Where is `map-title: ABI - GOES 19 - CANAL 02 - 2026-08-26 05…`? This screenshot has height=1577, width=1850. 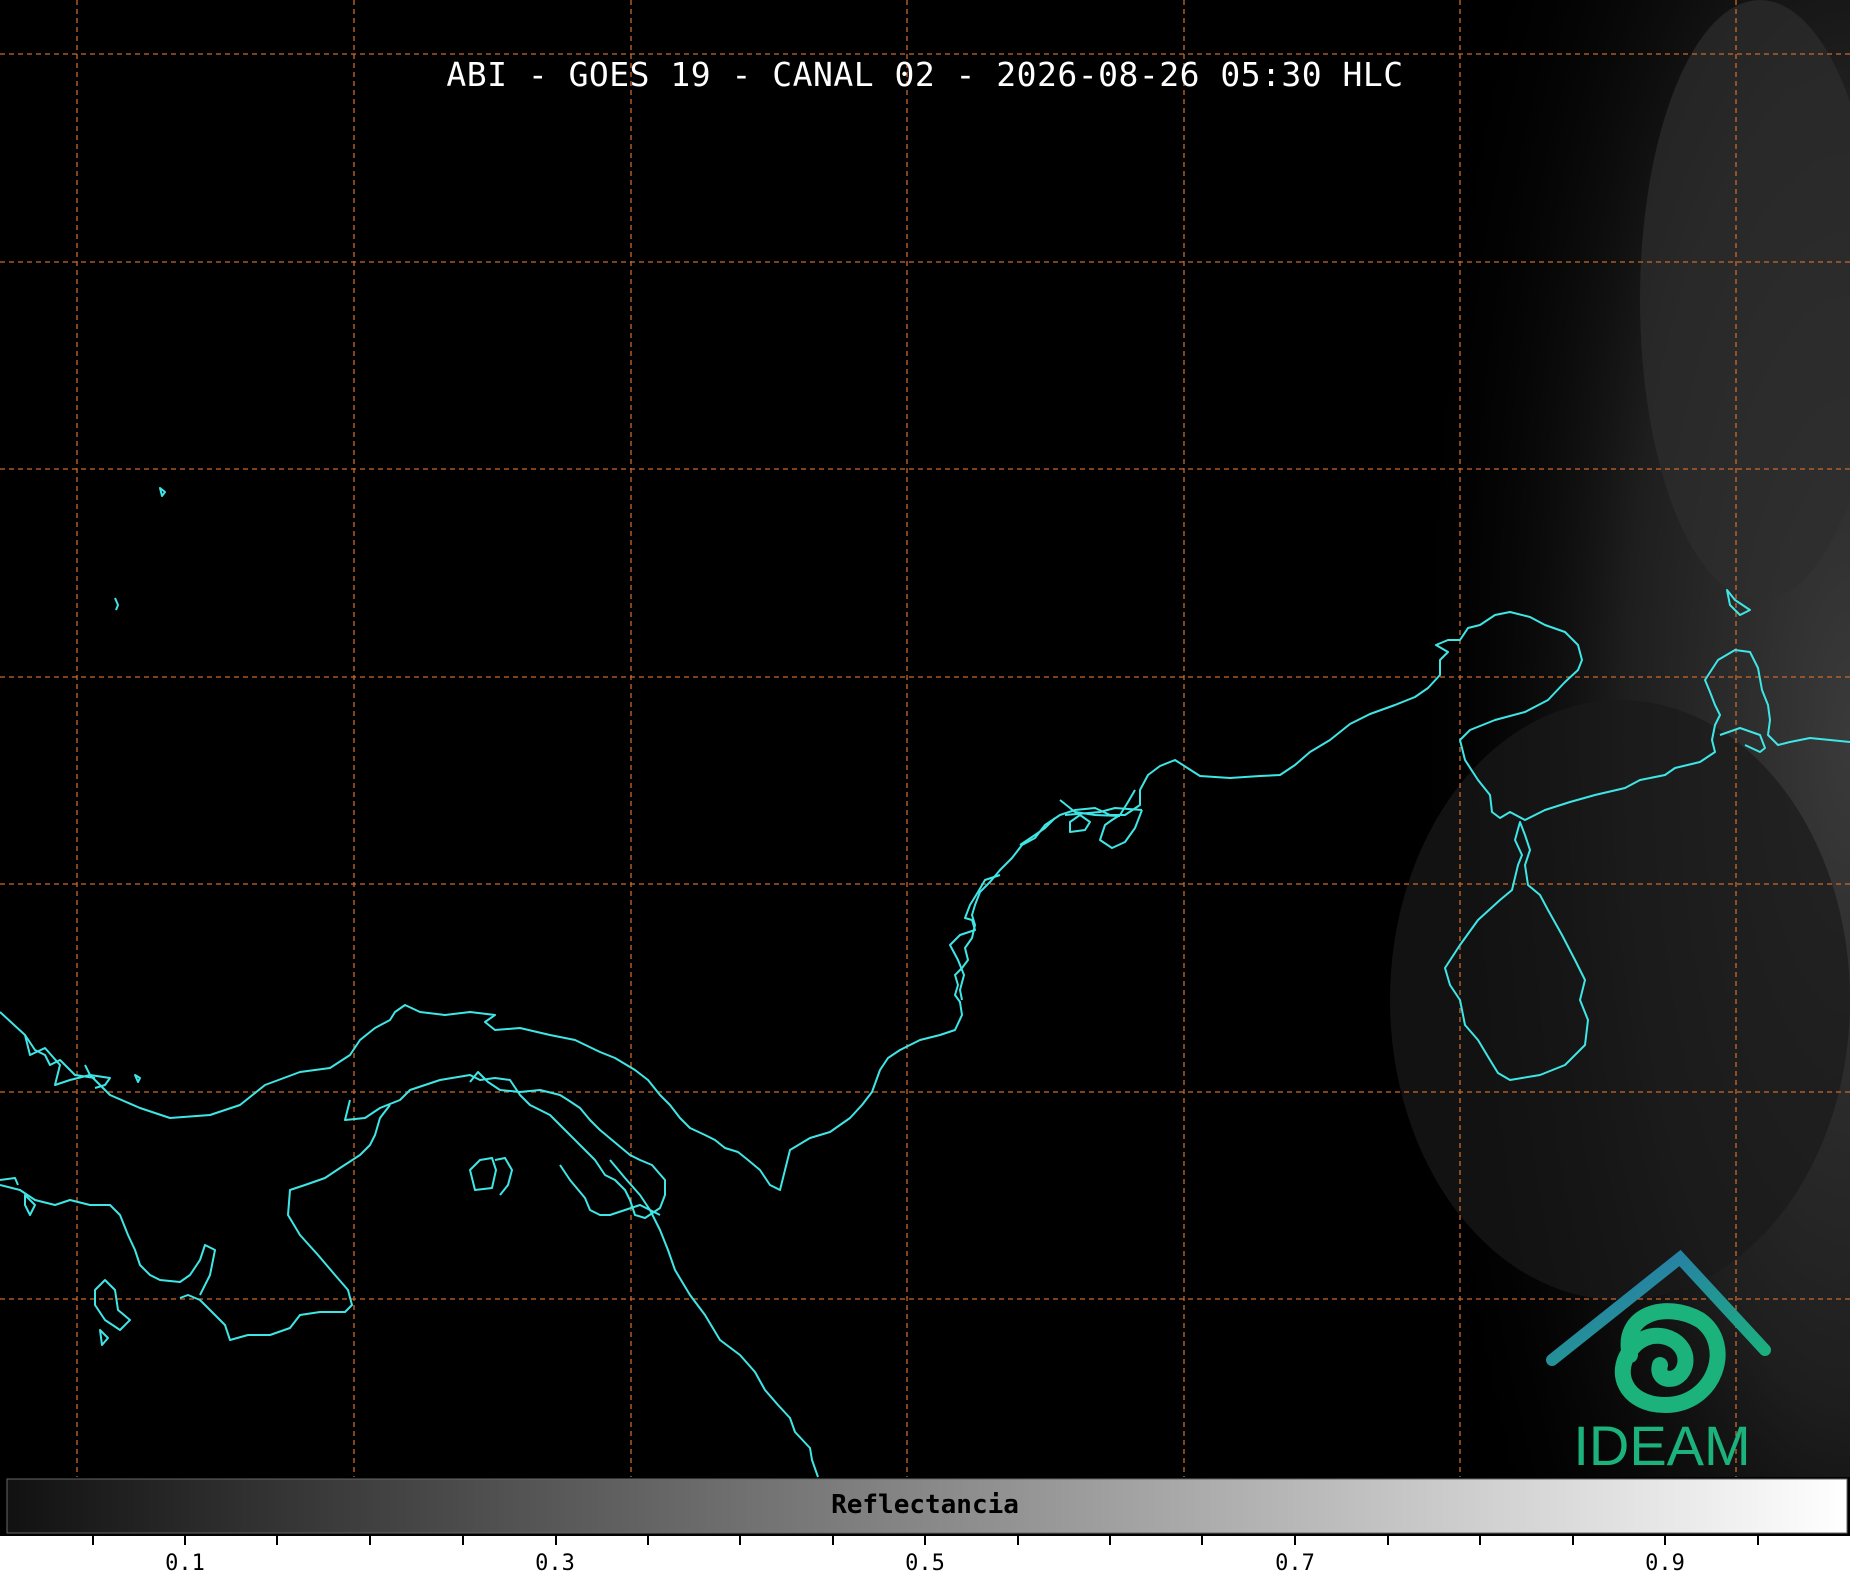
map-title: ABI - GOES 19 - CANAL 02 - 2026-08-26 05… is located at coordinates (925, 74).